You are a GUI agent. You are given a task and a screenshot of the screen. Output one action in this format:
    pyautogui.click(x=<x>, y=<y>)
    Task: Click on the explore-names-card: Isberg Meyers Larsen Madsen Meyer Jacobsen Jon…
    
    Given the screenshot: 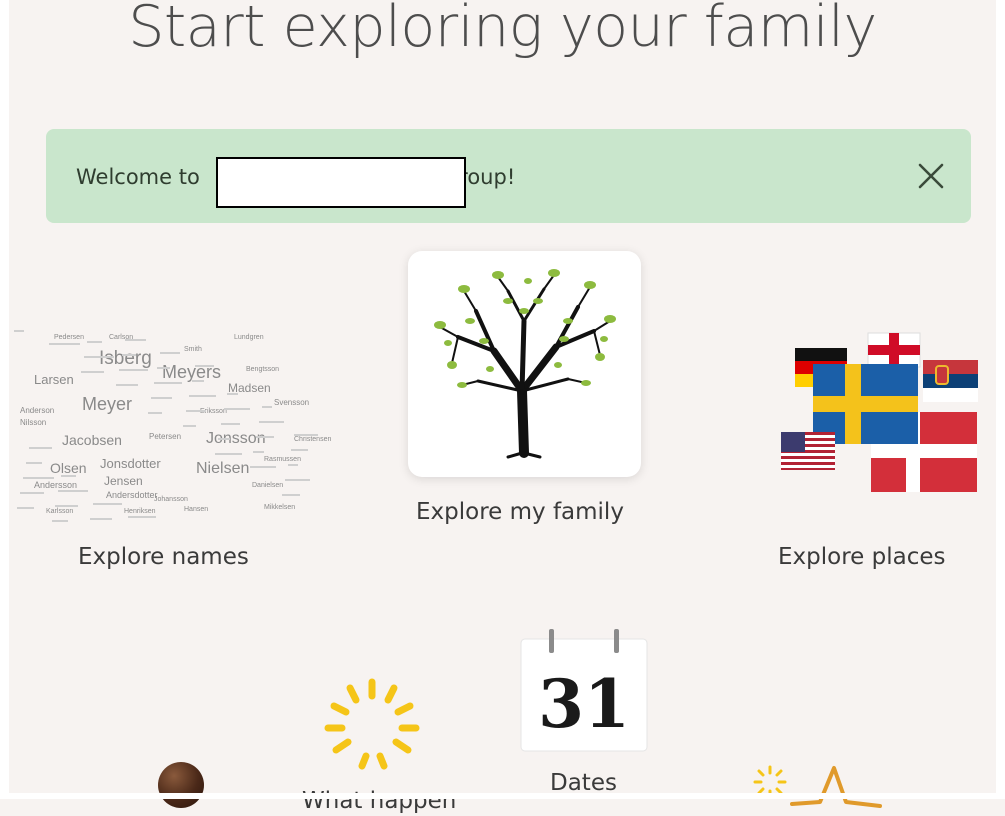 What is the action you would take?
    pyautogui.click(x=172, y=426)
    